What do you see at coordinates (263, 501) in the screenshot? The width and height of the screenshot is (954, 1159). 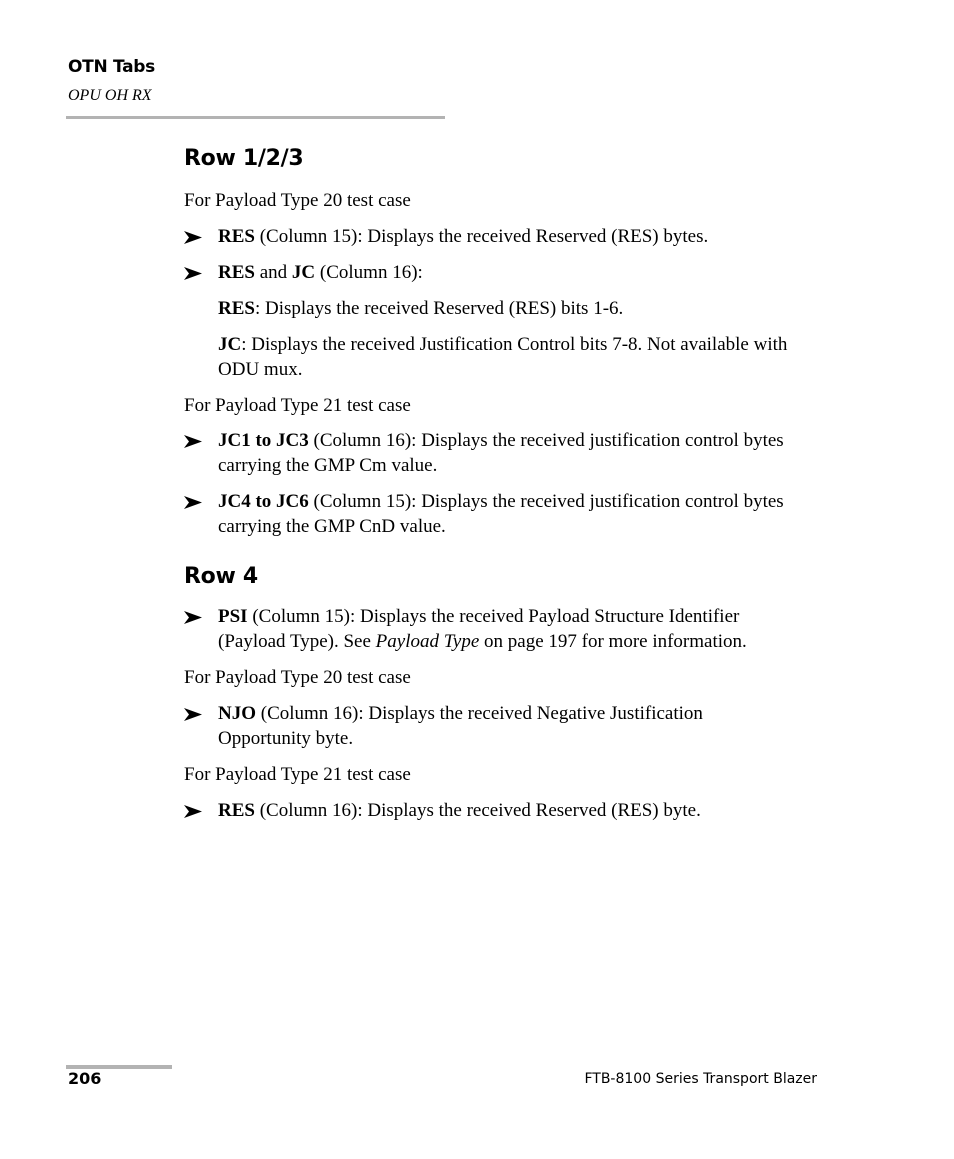 I see `term: JC4 to JC6` at bounding box center [263, 501].